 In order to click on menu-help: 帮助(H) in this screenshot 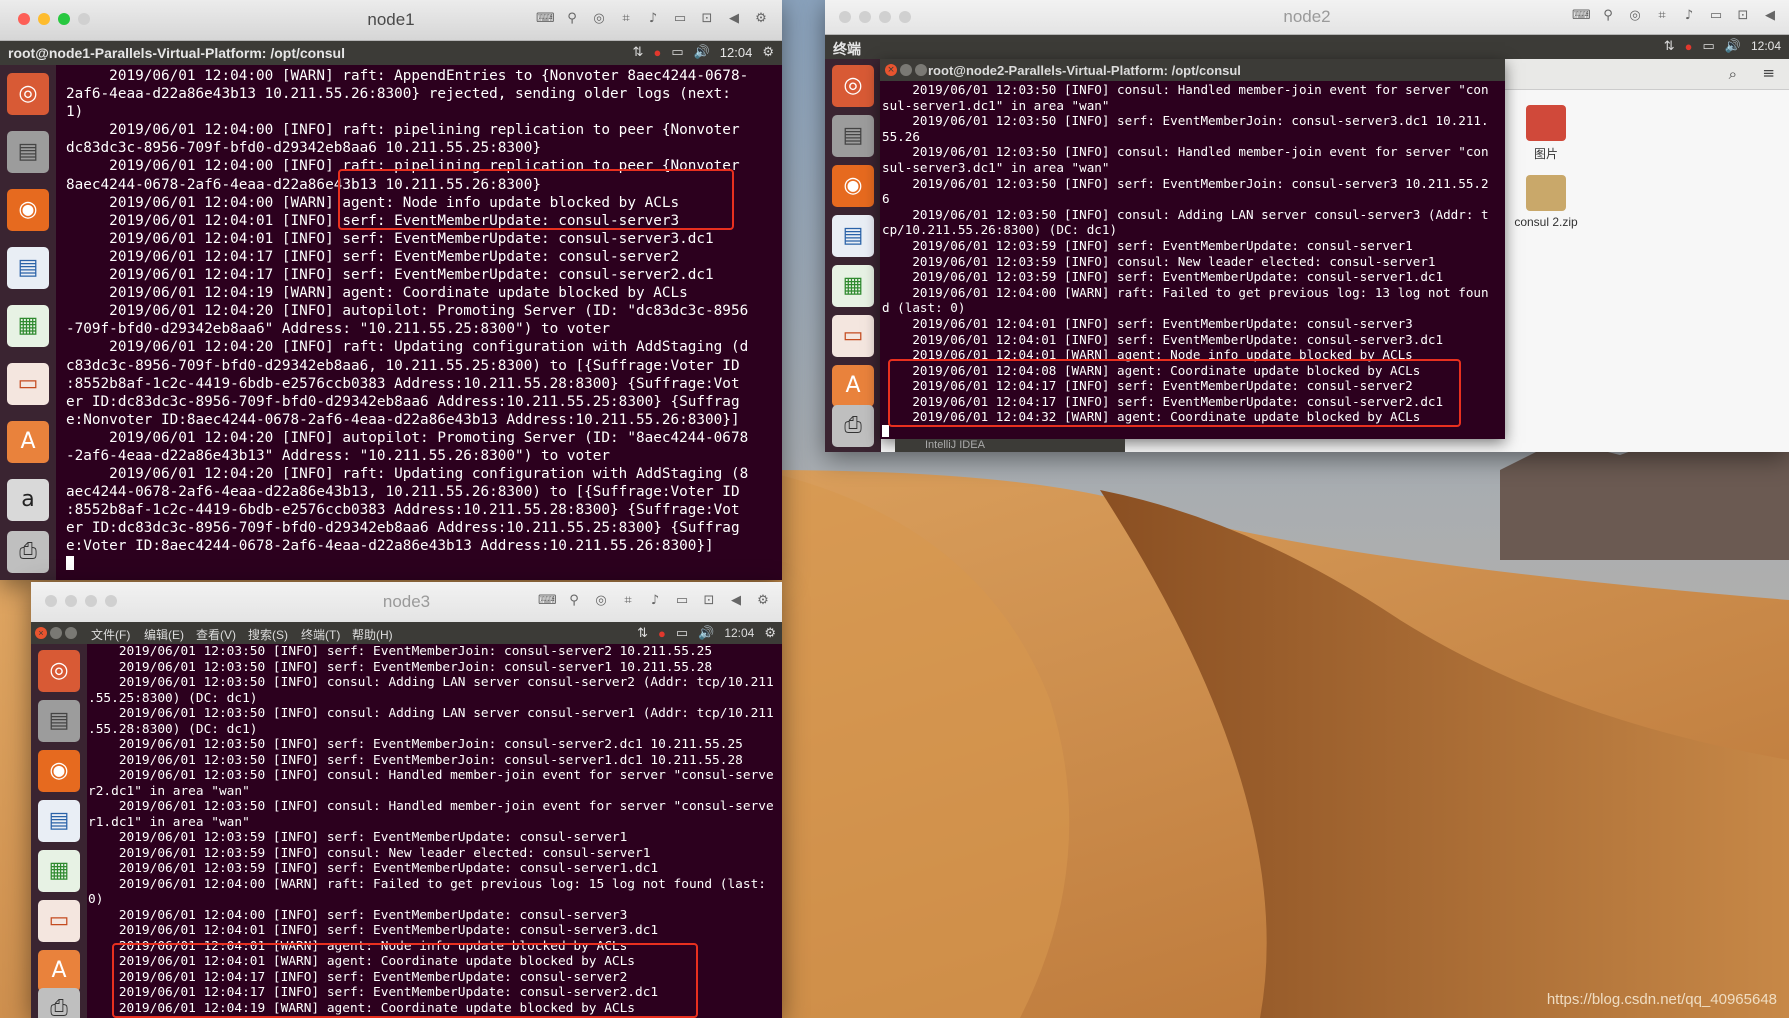, I will do `click(372, 634)`.